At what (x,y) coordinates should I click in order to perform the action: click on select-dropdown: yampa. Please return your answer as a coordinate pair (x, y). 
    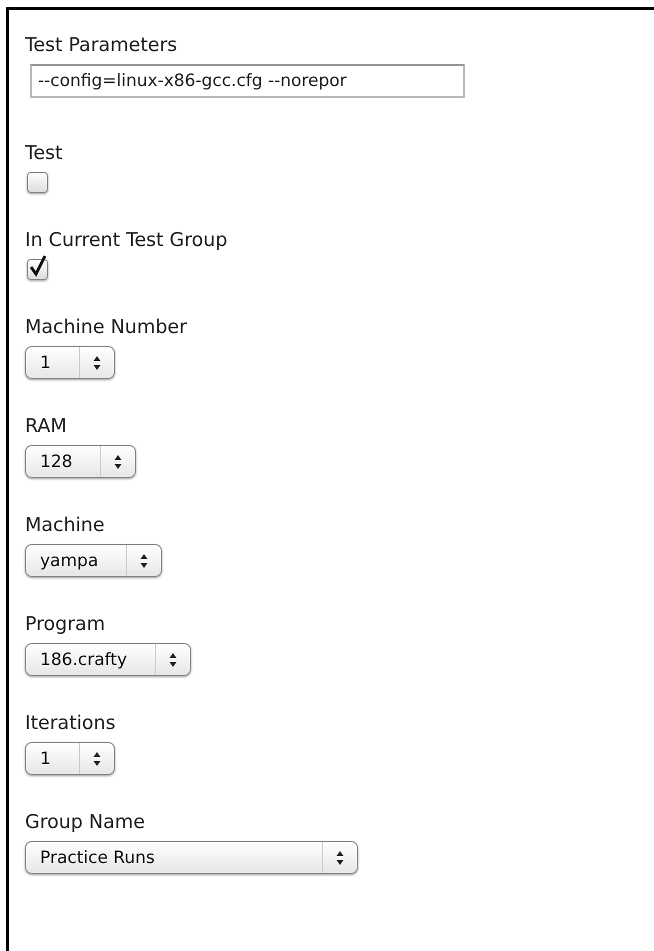
    Looking at the image, I should click on (93, 560).